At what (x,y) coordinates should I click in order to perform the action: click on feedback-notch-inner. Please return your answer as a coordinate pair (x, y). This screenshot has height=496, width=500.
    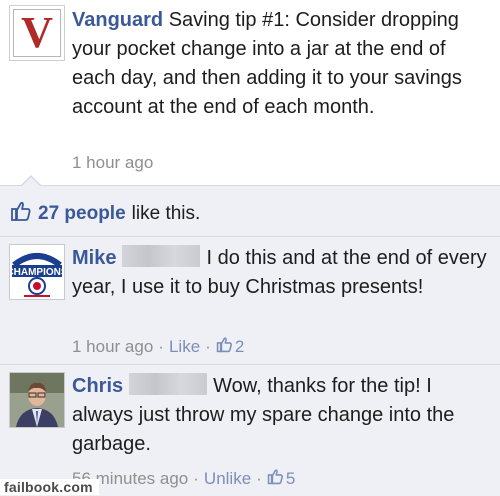
    Looking at the image, I should click on (31, 182).